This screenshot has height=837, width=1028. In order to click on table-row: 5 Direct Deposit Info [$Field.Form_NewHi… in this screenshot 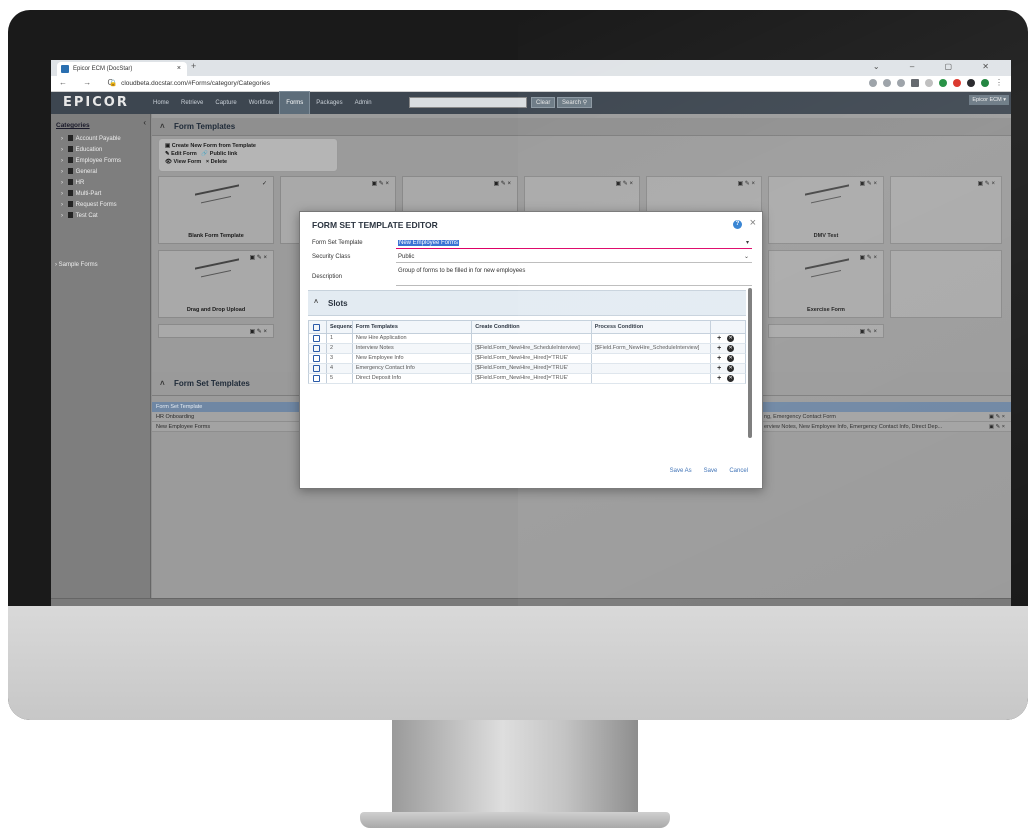, I will do `click(527, 379)`.